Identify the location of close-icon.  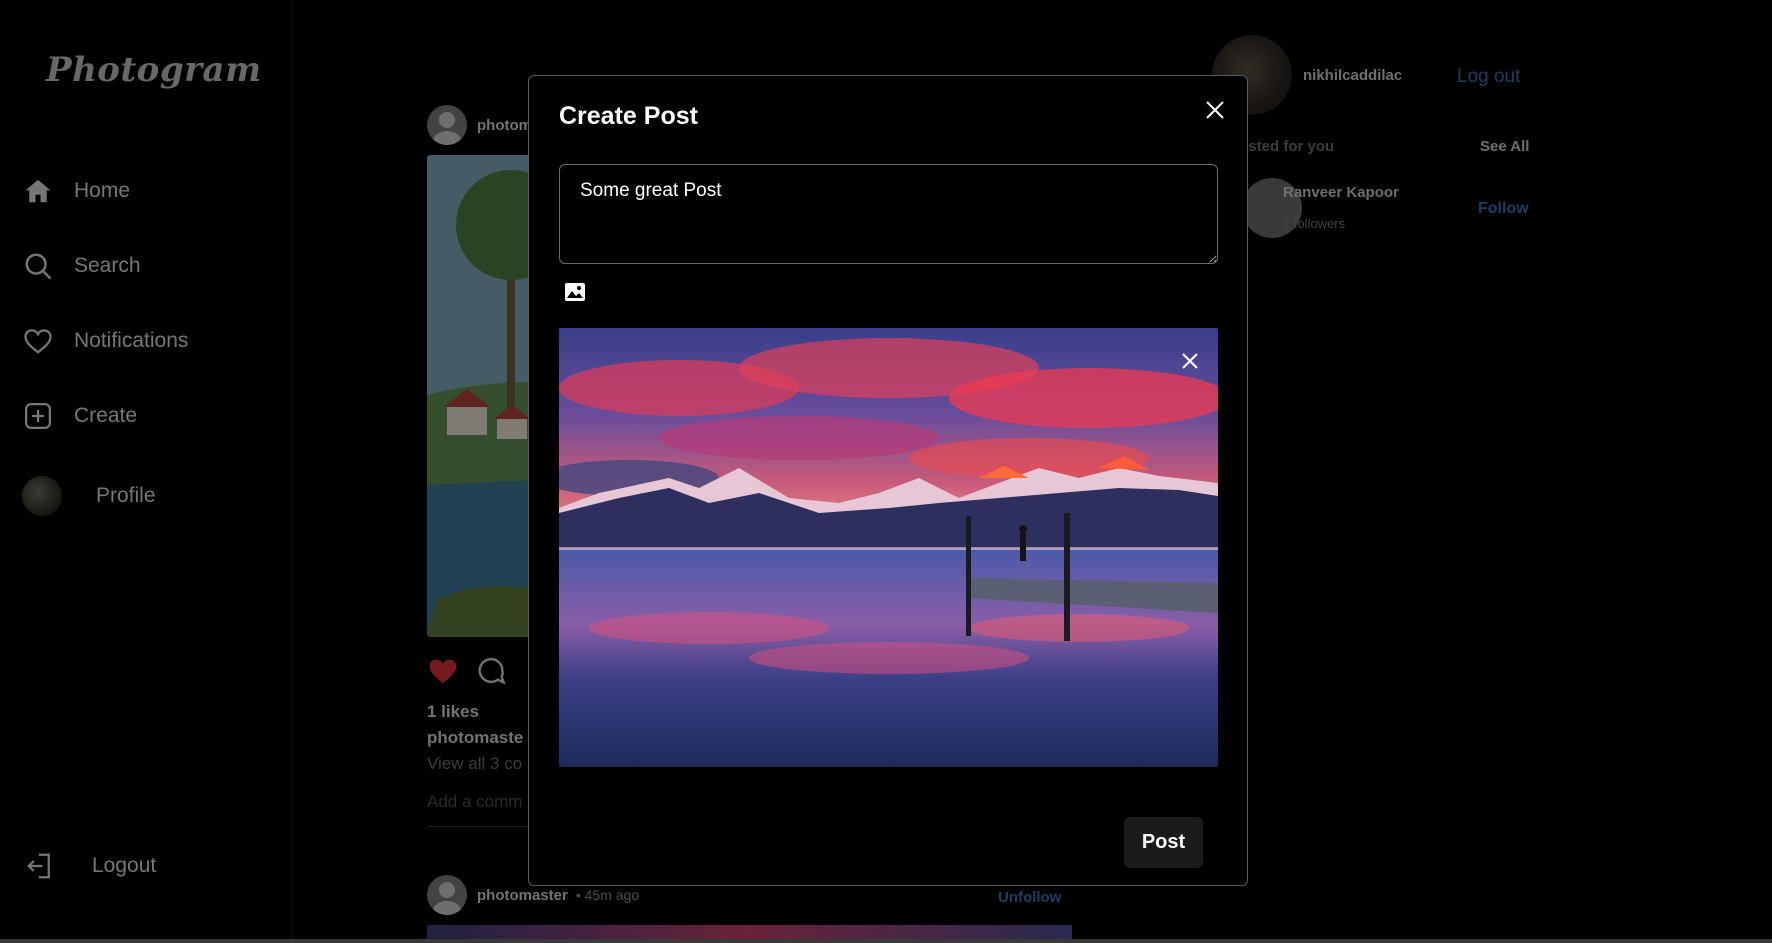
(1215, 110).